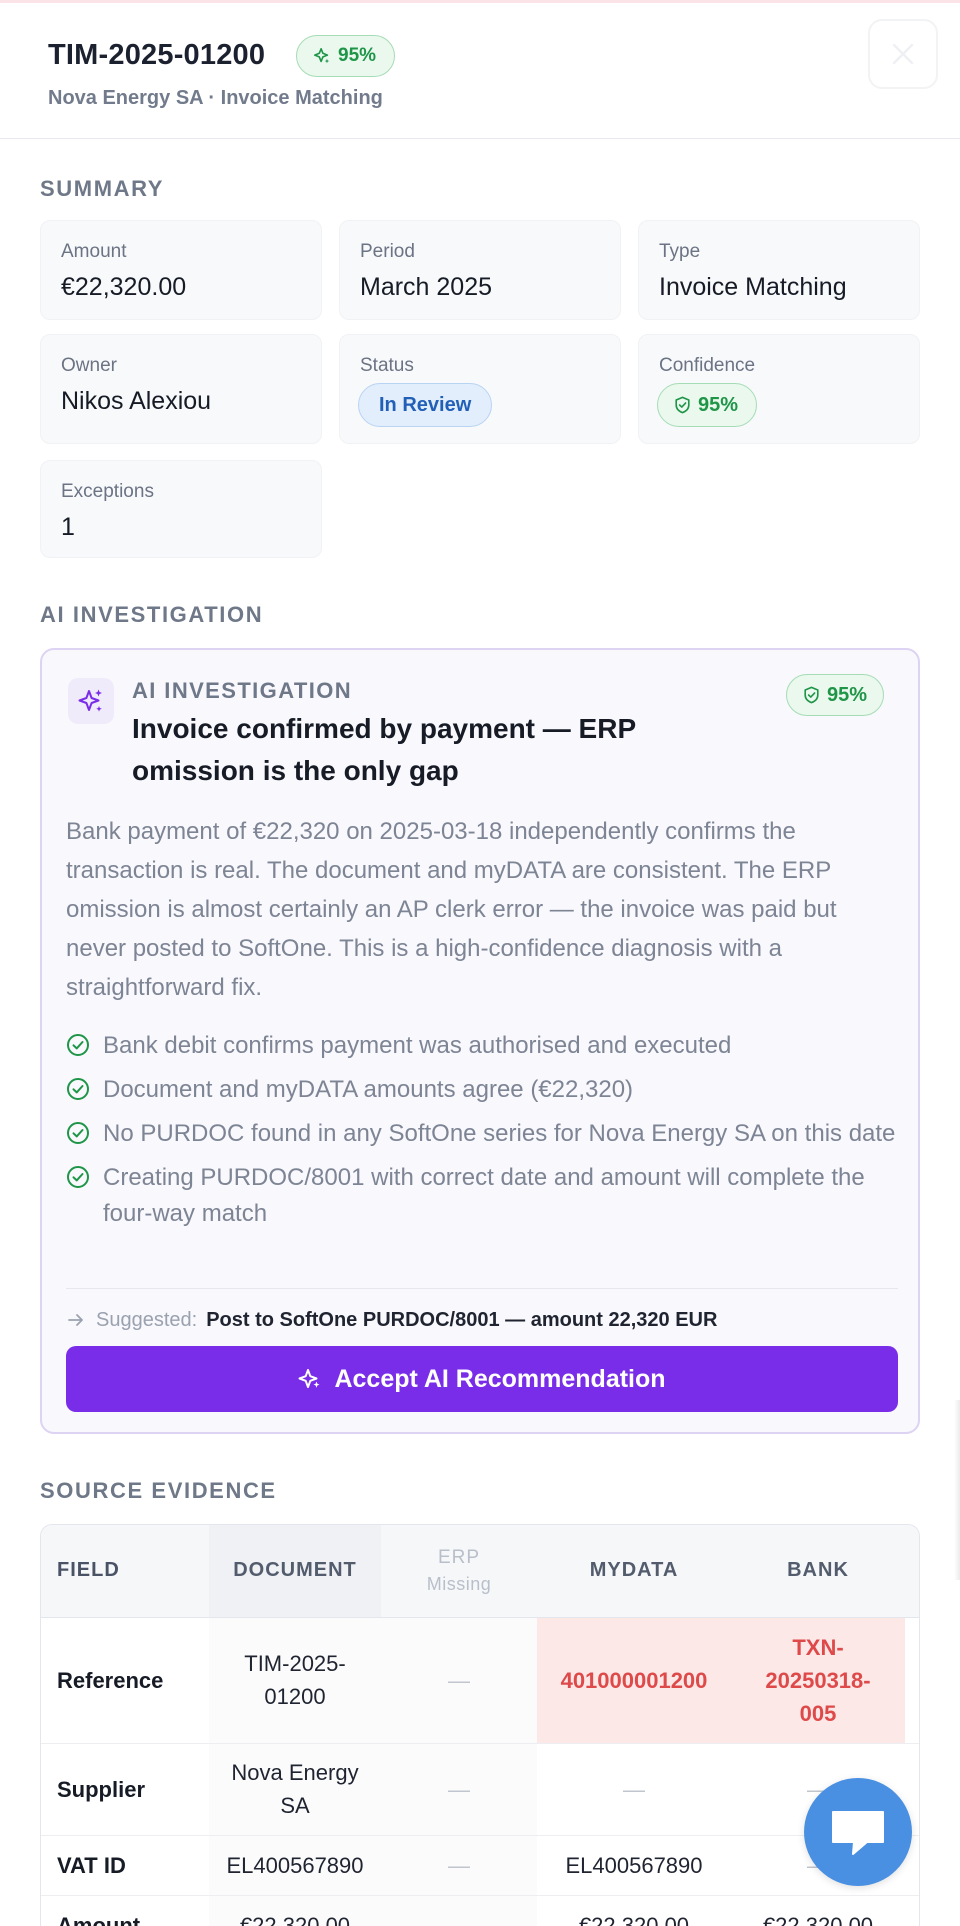 The image size is (960, 1926). What do you see at coordinates (957, 1490) in the screenshot?
I see `edge-shadow` at bounding box center [957, 1490].